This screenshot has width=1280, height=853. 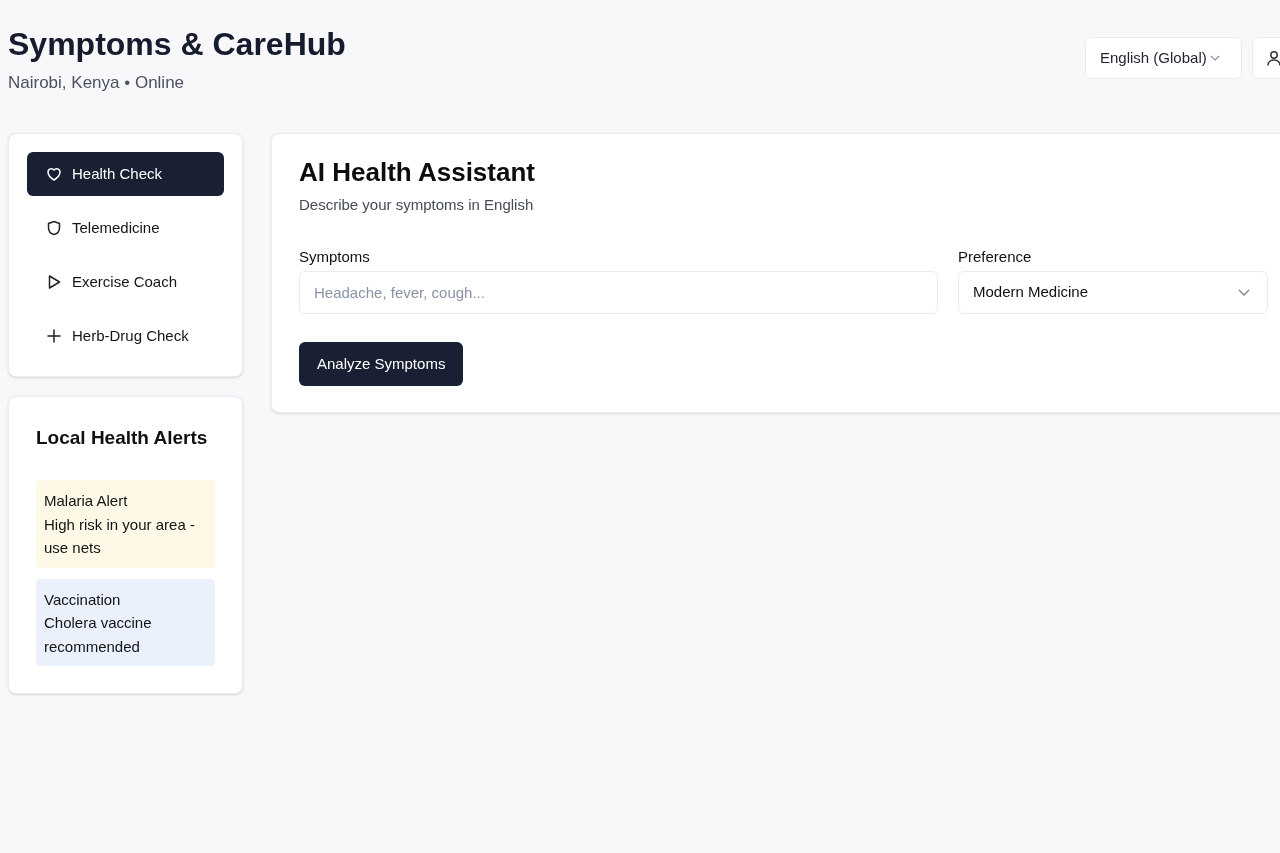 I want to click on preference-select: Modern Medicine, so click(x=1113, y=292).